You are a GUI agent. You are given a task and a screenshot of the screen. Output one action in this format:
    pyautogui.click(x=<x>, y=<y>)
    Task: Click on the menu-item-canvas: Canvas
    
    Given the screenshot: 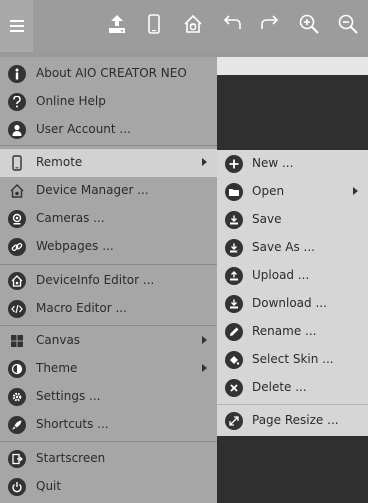 What is the action you would take?
    pyautogui.click(x=108, y=341)
    